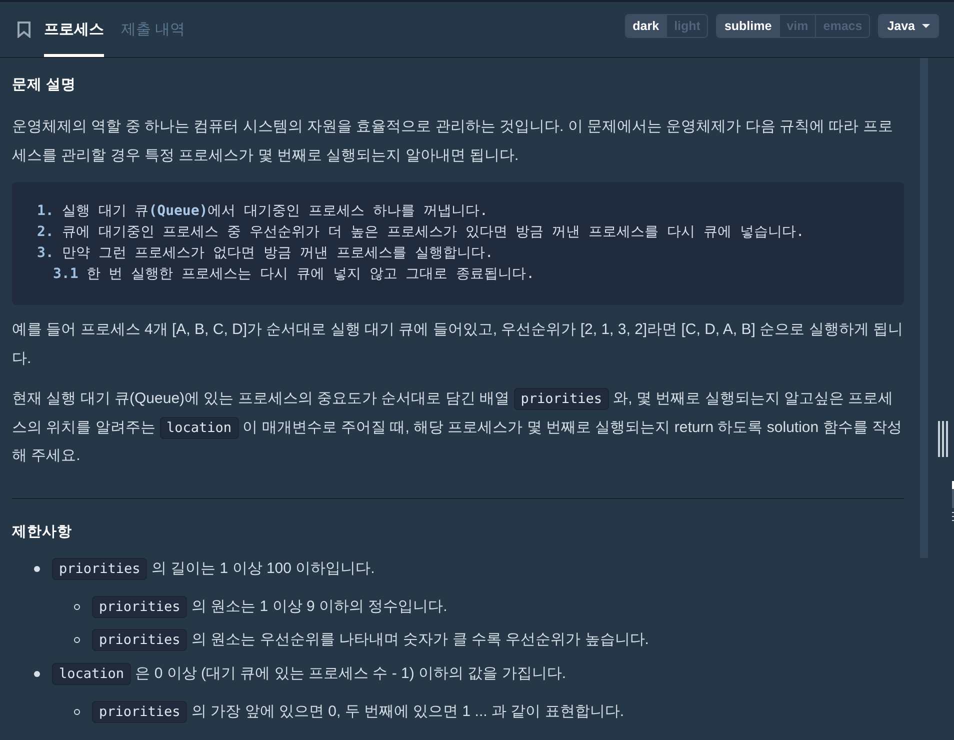 The height and width of the screenshot is (740, 954). I want to click on description-paragraph: 현재 실행 대기 큐(Queue)에 있는 프로세스의 중요도가 순서대로 담긴 배열 priorities 와, 몇 번째로 실행되는지 알고싶은 프로세스의 위치를 알려주는 location 이 매개변수로 주어질 때, 해당 프로세스가 몇 번째로 실행되는지 return 하도록 solution 함수를 작성해 주세요., so click(457, 426).